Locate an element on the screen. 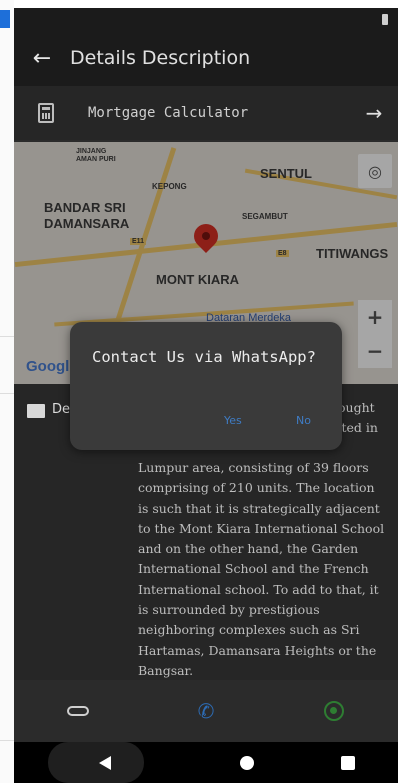 The height and width of the screenshot is (783, 398). dialog-yes-button: Yes is located at coordinates (233, 420).